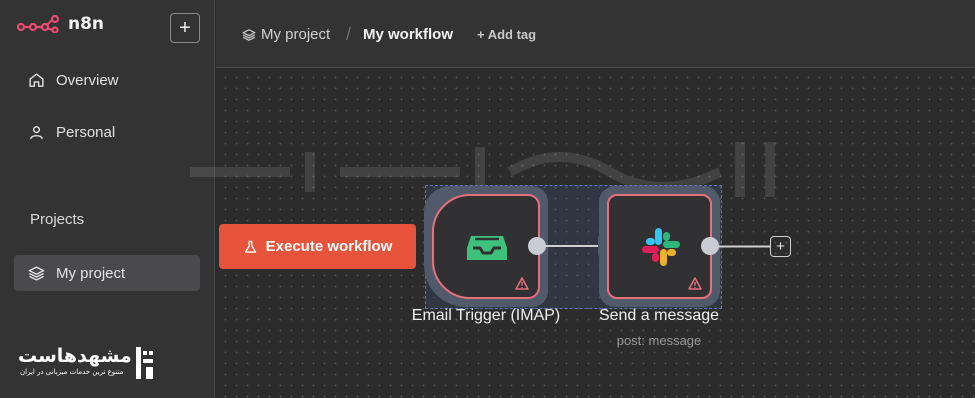 The width and height of the screenshot is (975, 398). I want to click on execute-workflow-label: Execute workflow, so click(329, 246).